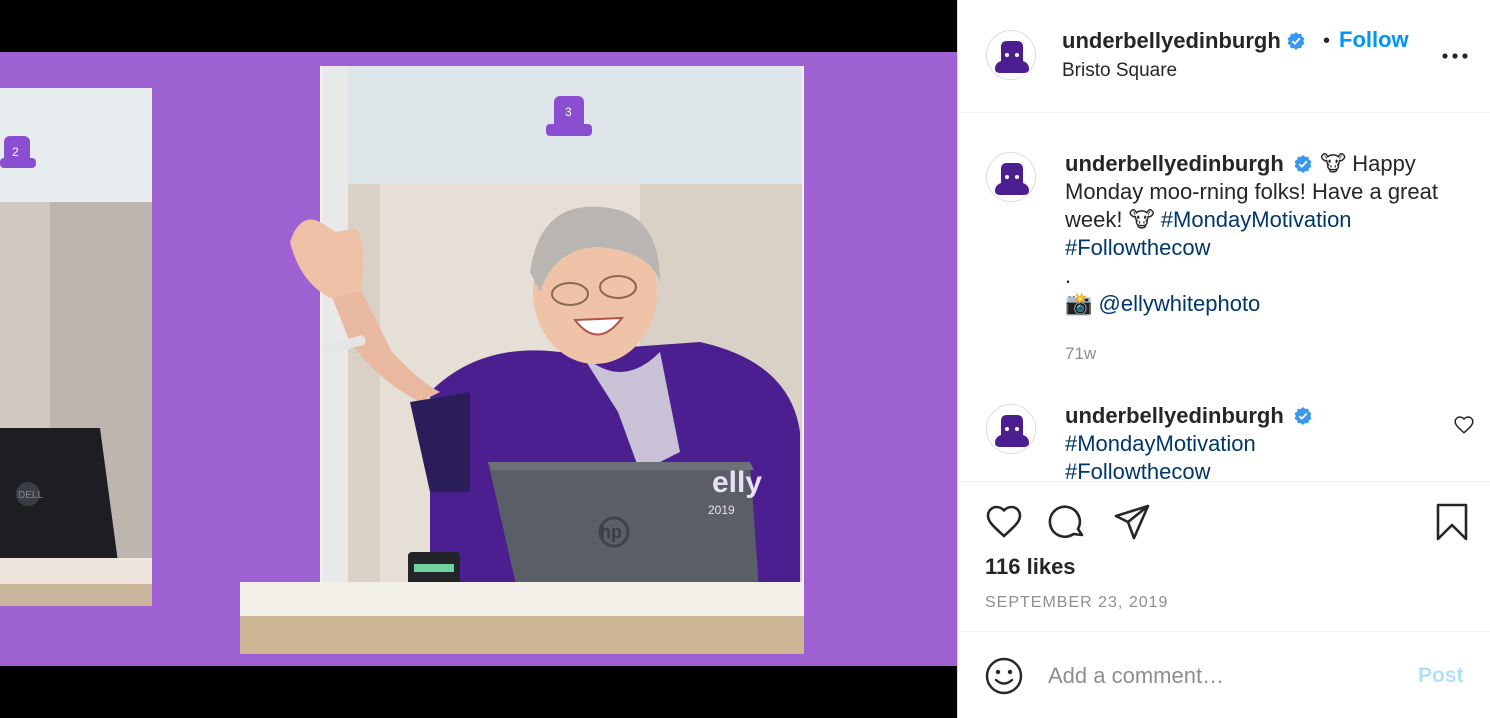 The image size is (1490, 718). I want to click on header-username-text: underbellyedinburgh, so click(1171, 41).